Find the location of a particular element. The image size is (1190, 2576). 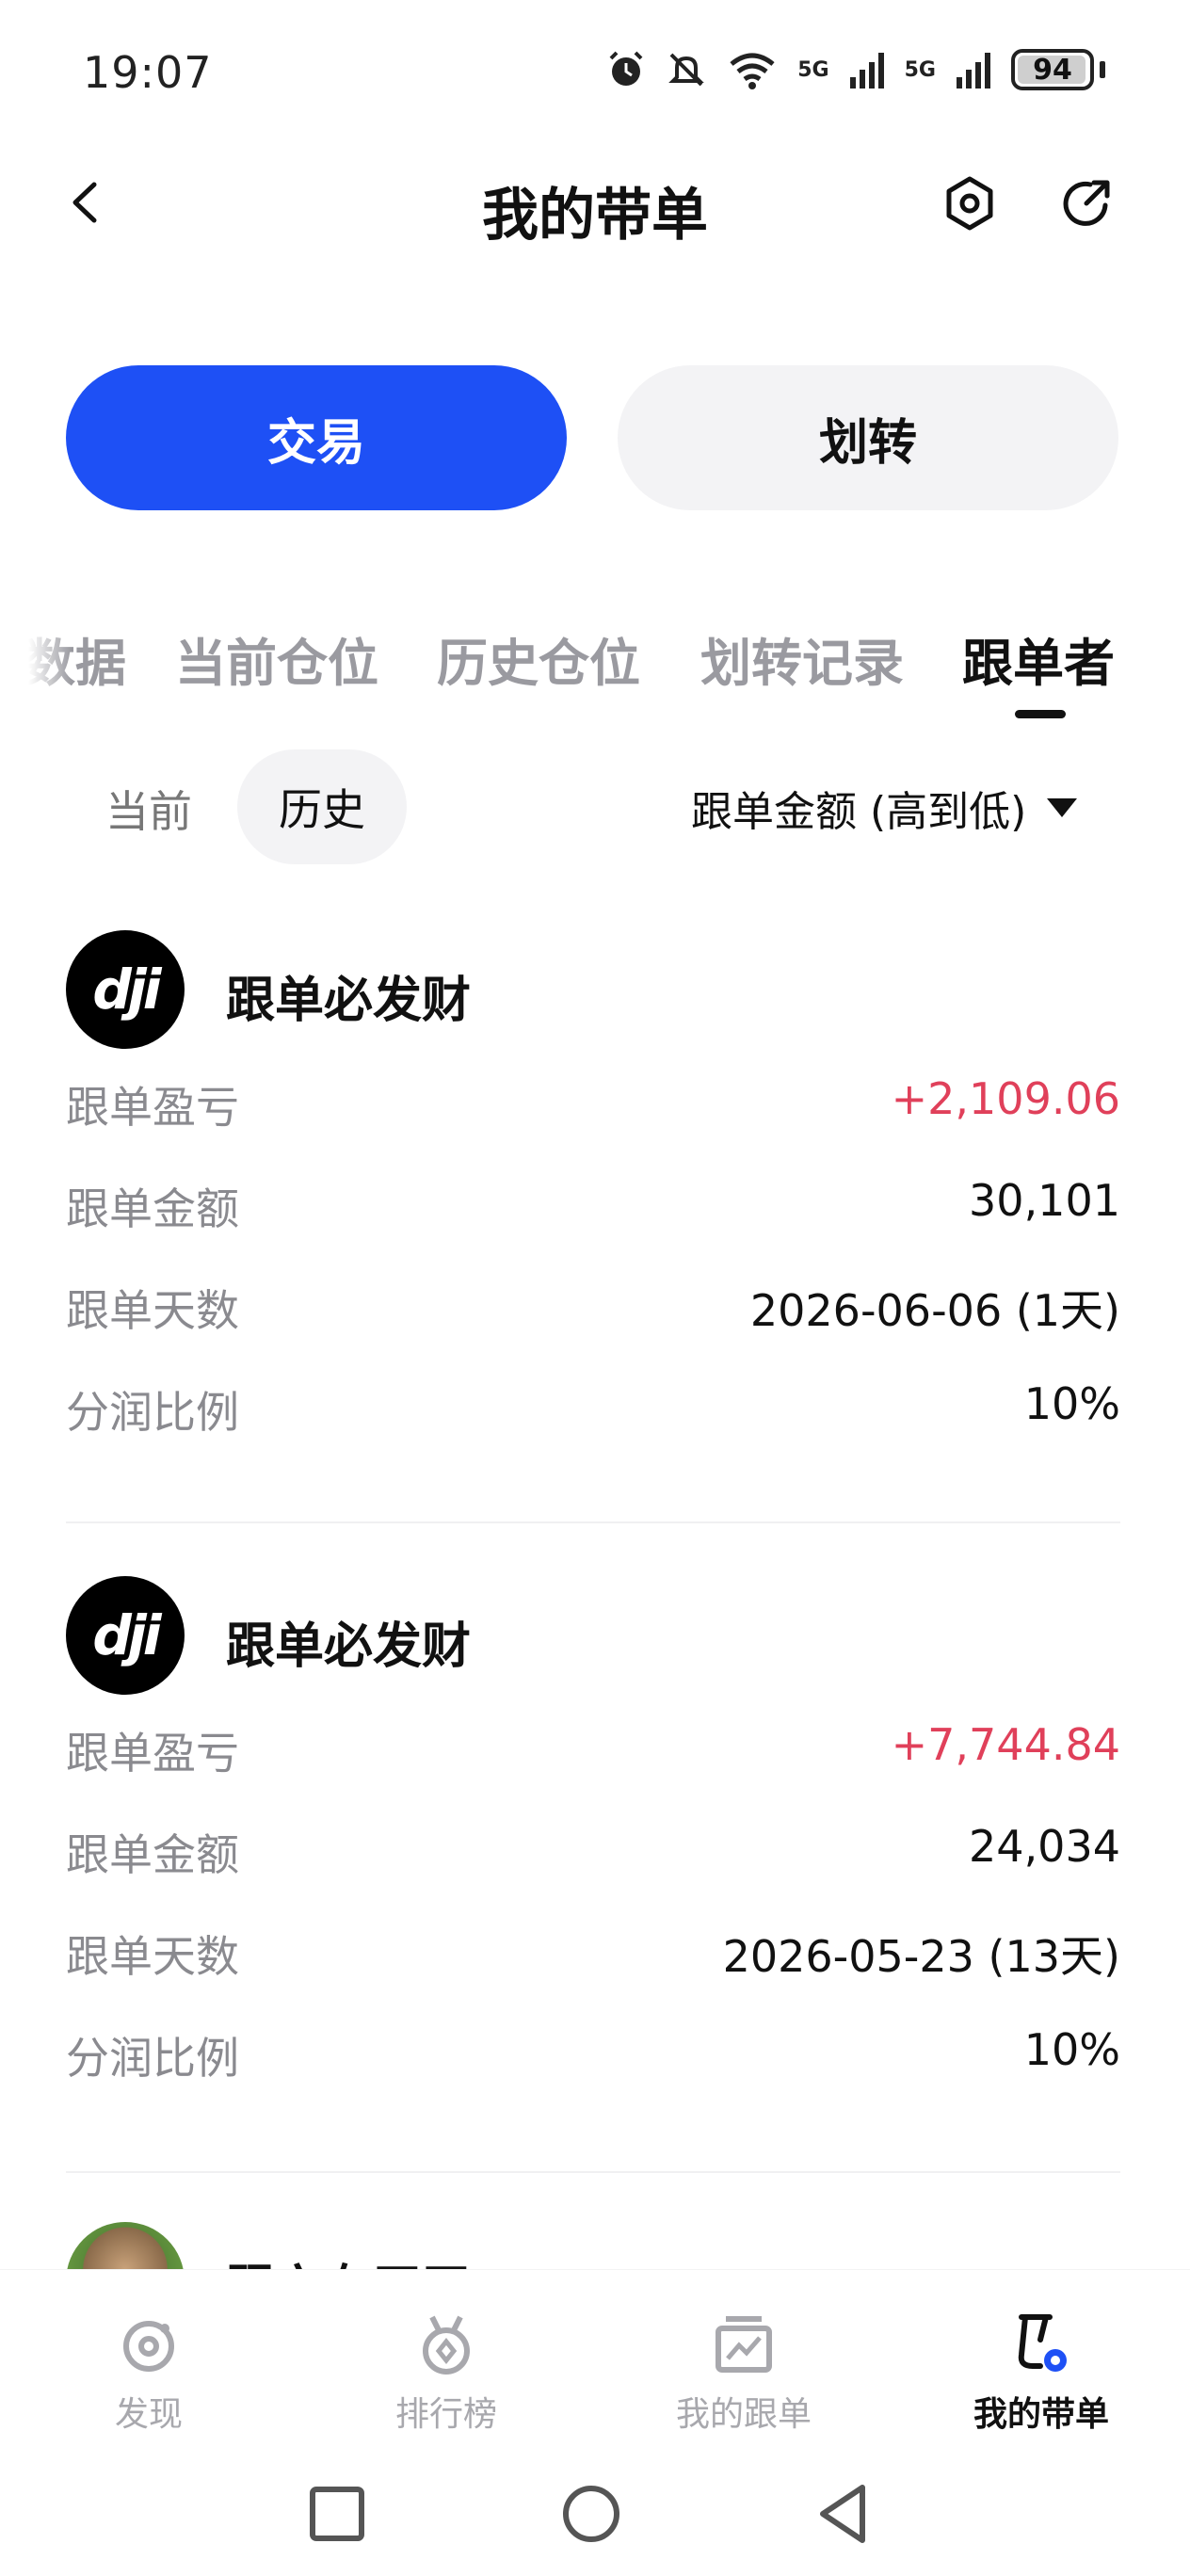

tab-bar: 数据 当前仓位 历史仓位 划转记录 跟单者 is located at coordinates (595, 673).